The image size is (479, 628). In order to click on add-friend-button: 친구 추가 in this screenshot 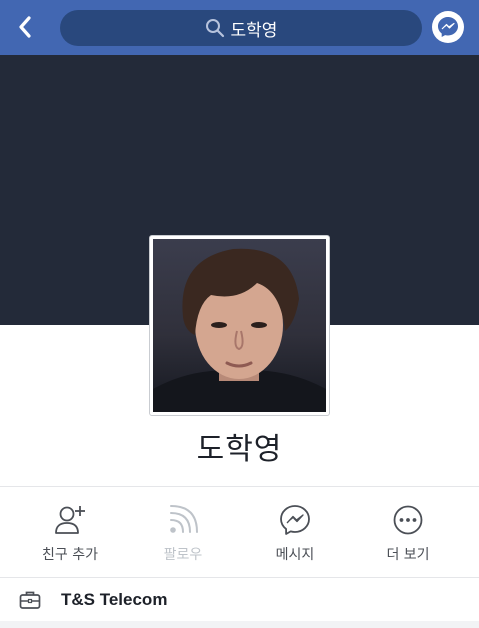, I will do `click(70, 532)`.